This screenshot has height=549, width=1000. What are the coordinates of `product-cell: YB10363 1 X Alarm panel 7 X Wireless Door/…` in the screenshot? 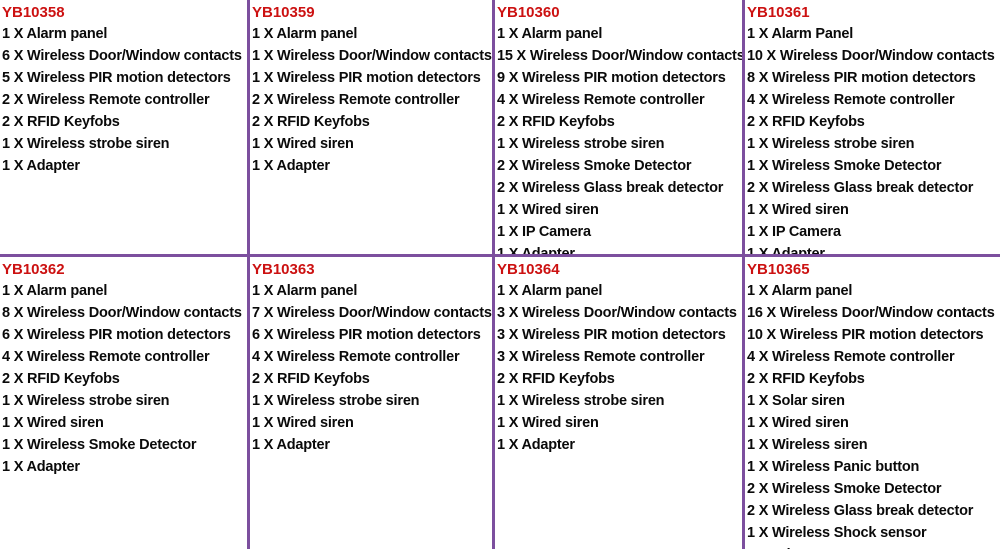 It's located at (372, 403).